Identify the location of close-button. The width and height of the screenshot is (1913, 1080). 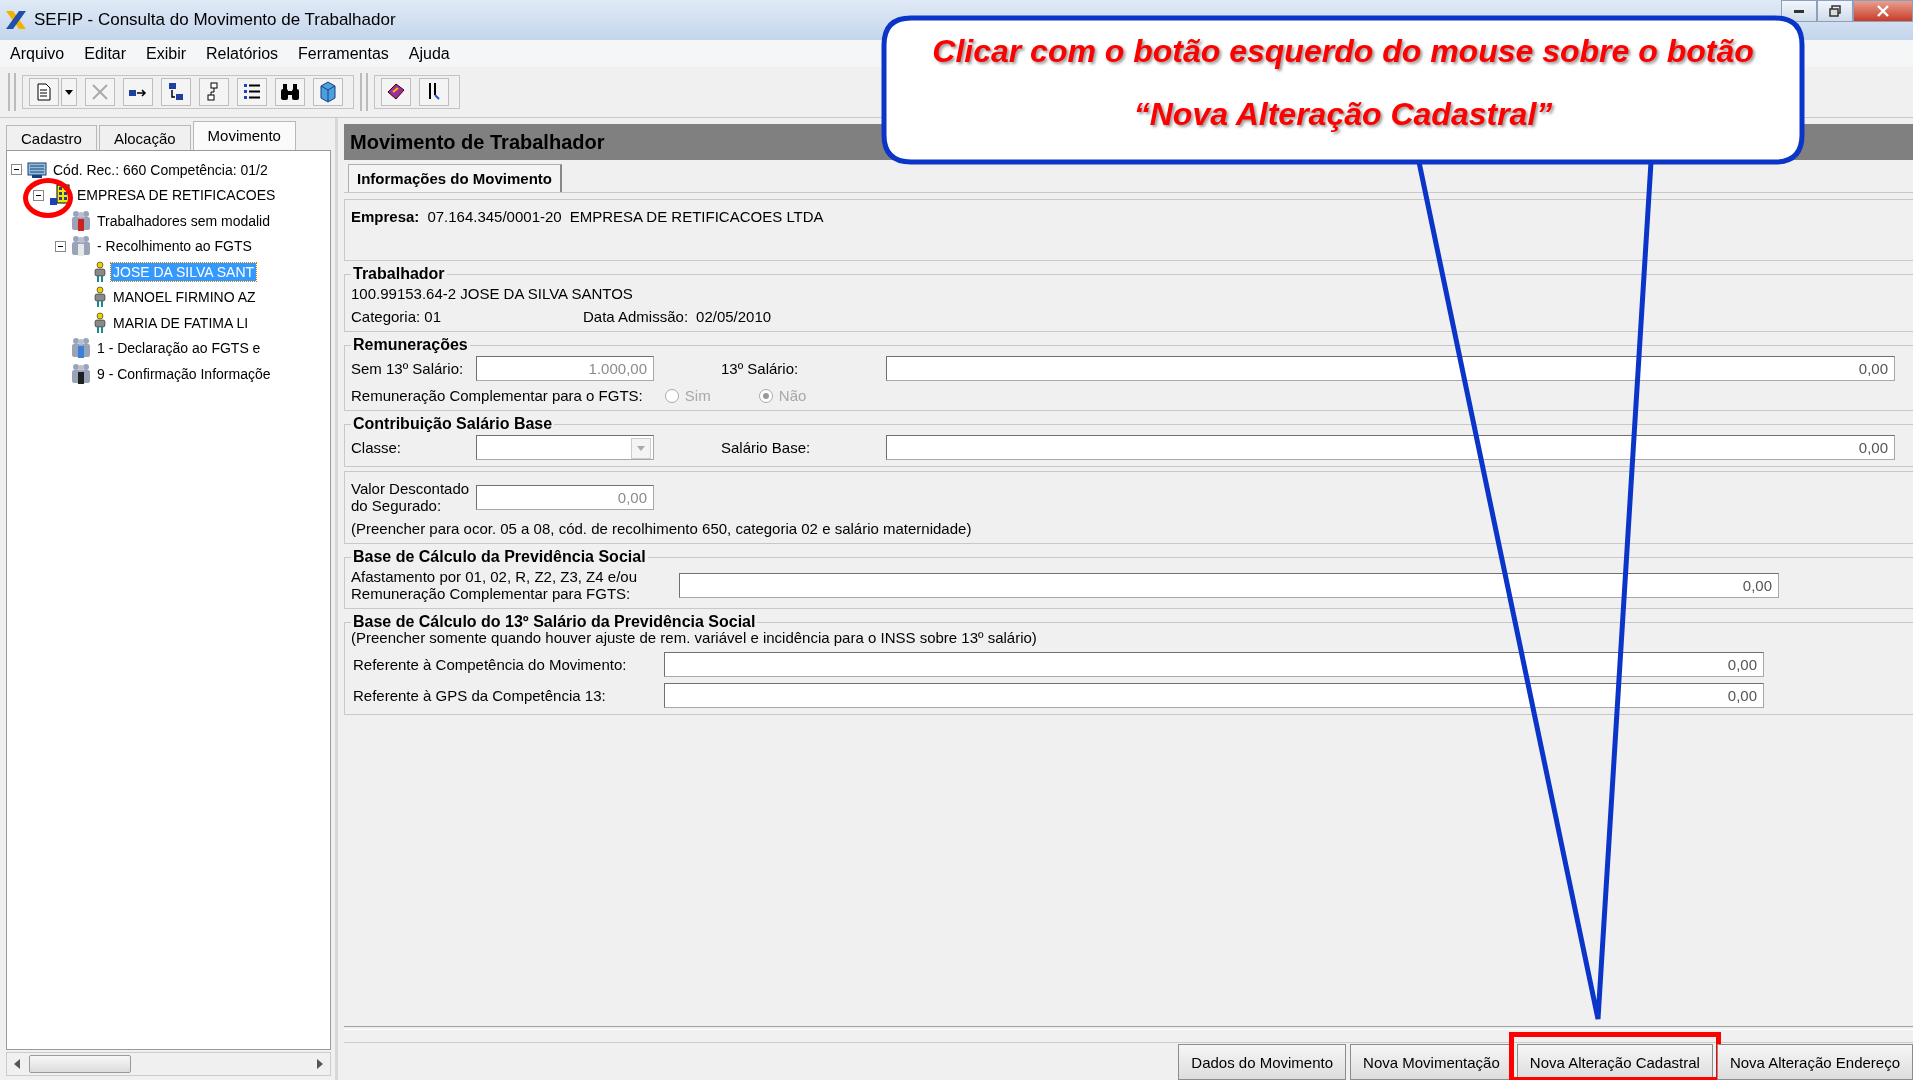
(1883, 11).